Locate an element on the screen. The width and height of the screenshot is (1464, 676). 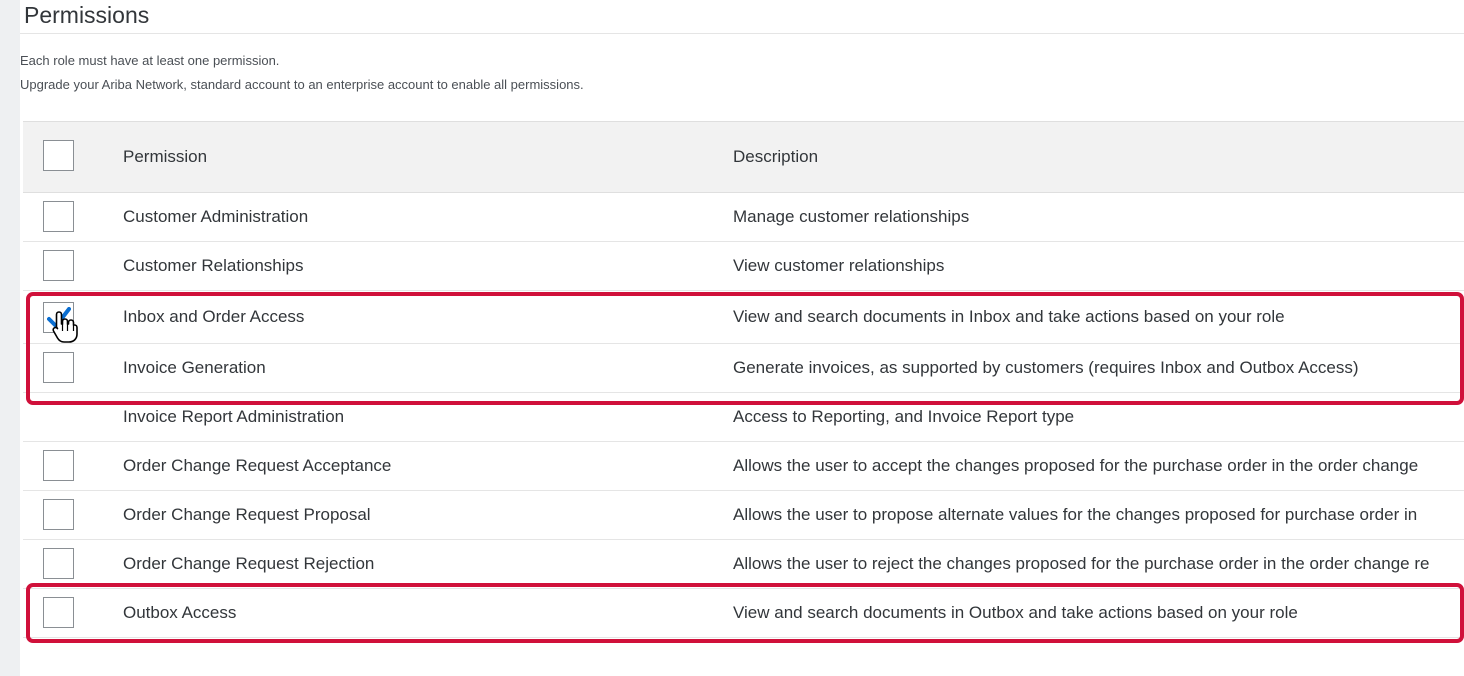
column-header-permission: Permission is located at coordinates (165, 157).